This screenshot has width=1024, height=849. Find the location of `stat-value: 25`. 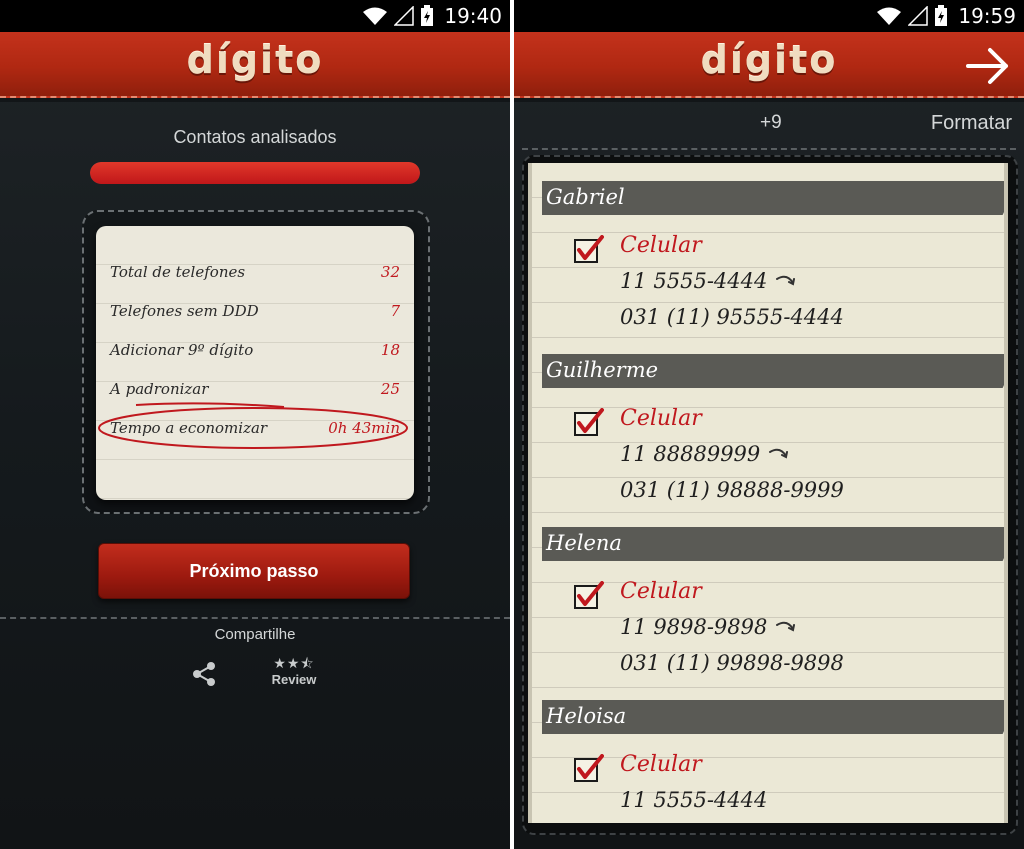

stat-value: 25 is located at coordinates (390, 388).